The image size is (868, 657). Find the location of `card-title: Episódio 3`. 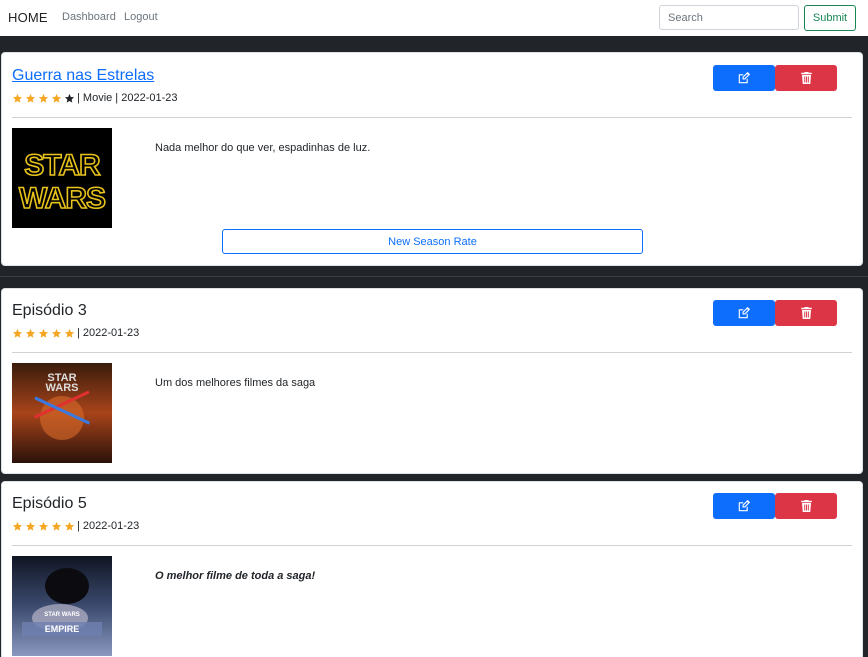

card-title: Episódio 3 is located at coordinates (49, 310).